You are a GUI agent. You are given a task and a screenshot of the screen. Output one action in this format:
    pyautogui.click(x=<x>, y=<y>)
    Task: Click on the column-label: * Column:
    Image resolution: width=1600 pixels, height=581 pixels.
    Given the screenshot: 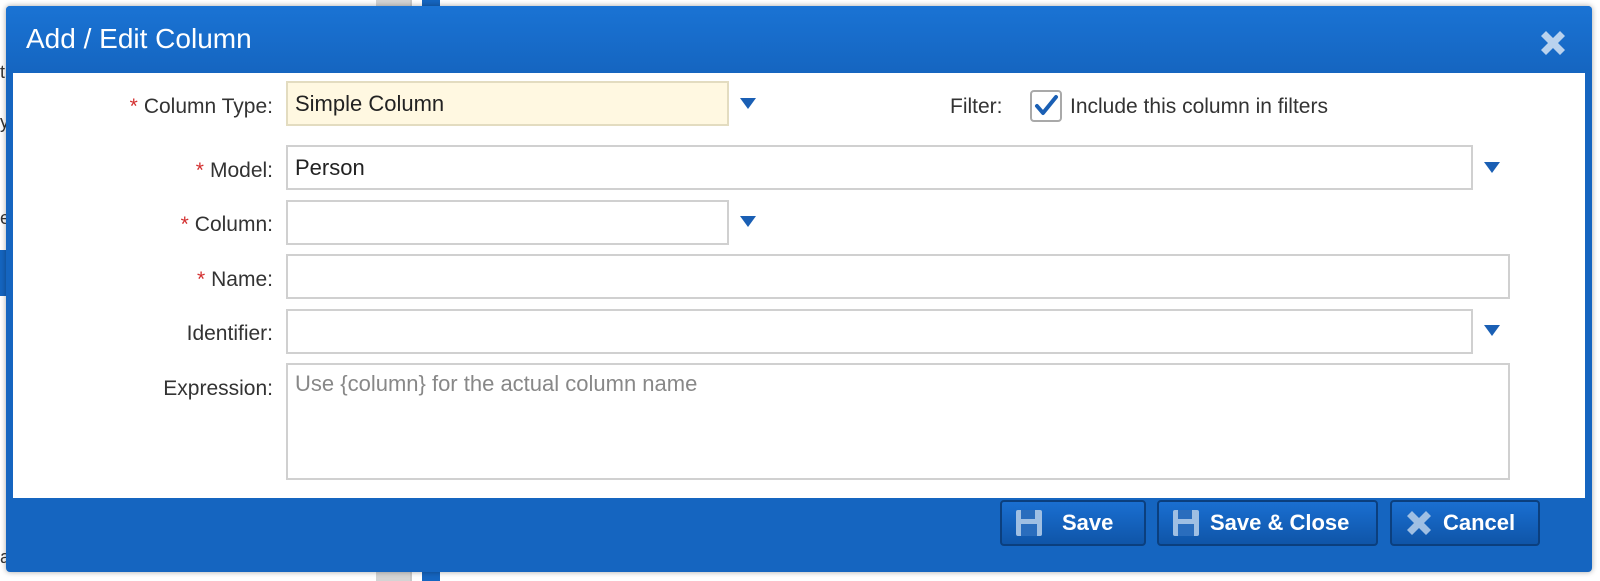 What is the action you would take?
    pyautogui.click(x=226, y=224)
    